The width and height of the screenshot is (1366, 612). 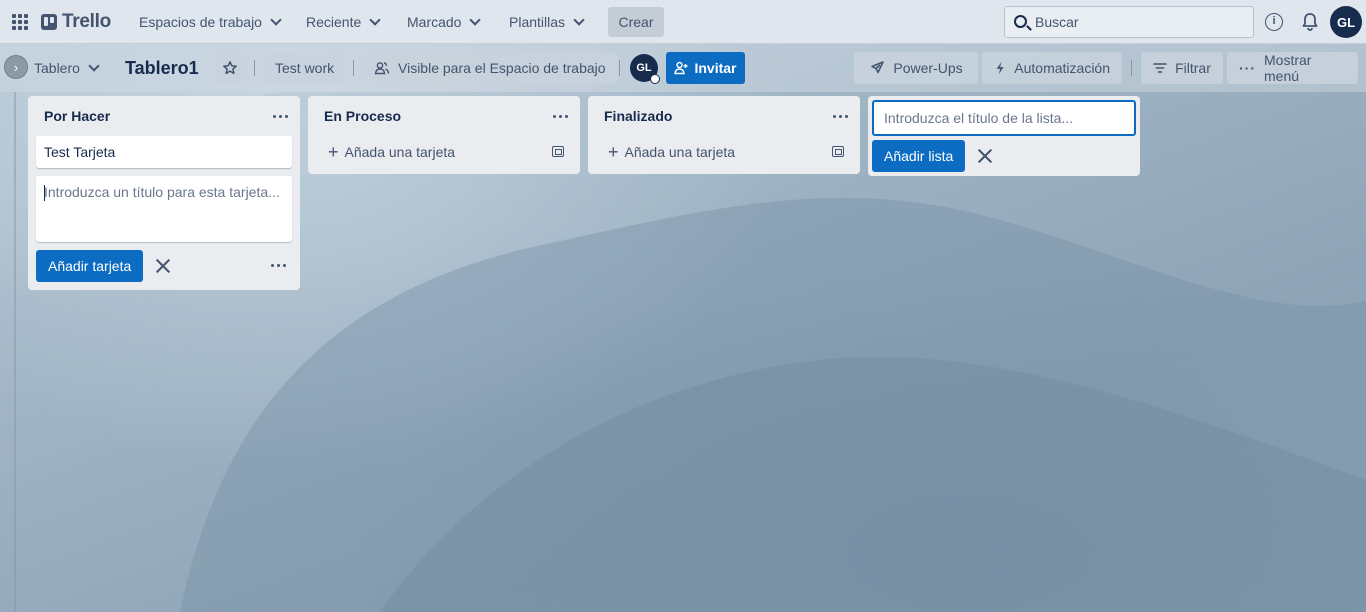 I want to click on sidebar-expand-button: ›, so click(x=16, y=67).